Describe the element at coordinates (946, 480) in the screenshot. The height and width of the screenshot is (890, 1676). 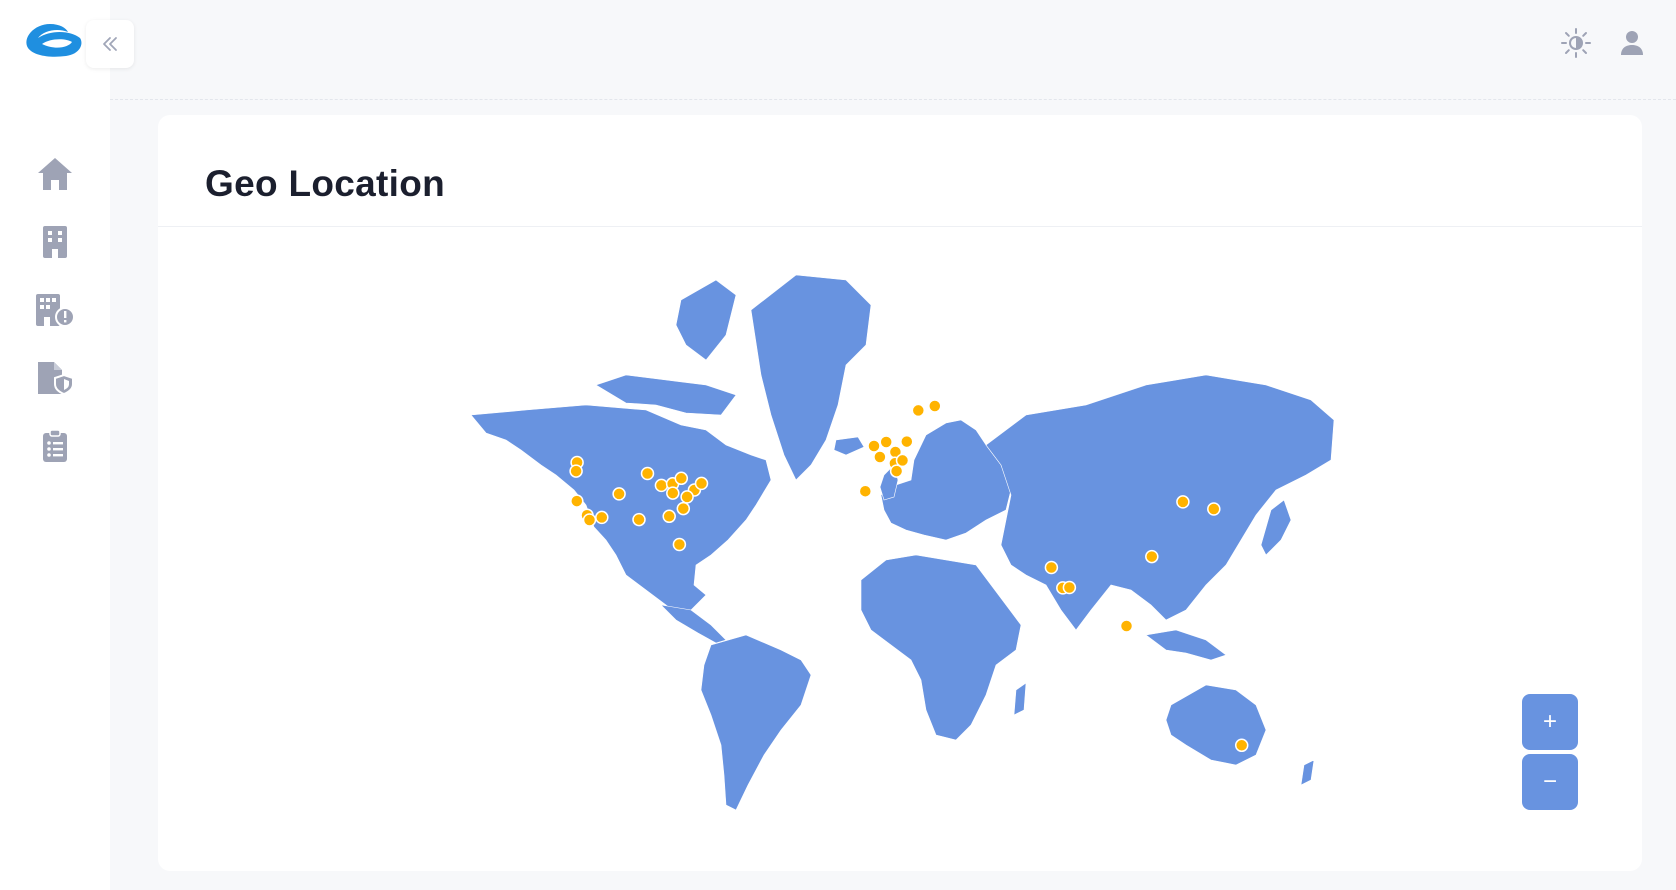
I see `land-europe` at that location.